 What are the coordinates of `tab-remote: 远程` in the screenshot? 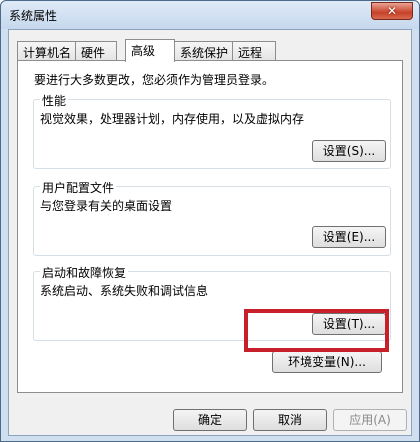 It's located at (254, 51).